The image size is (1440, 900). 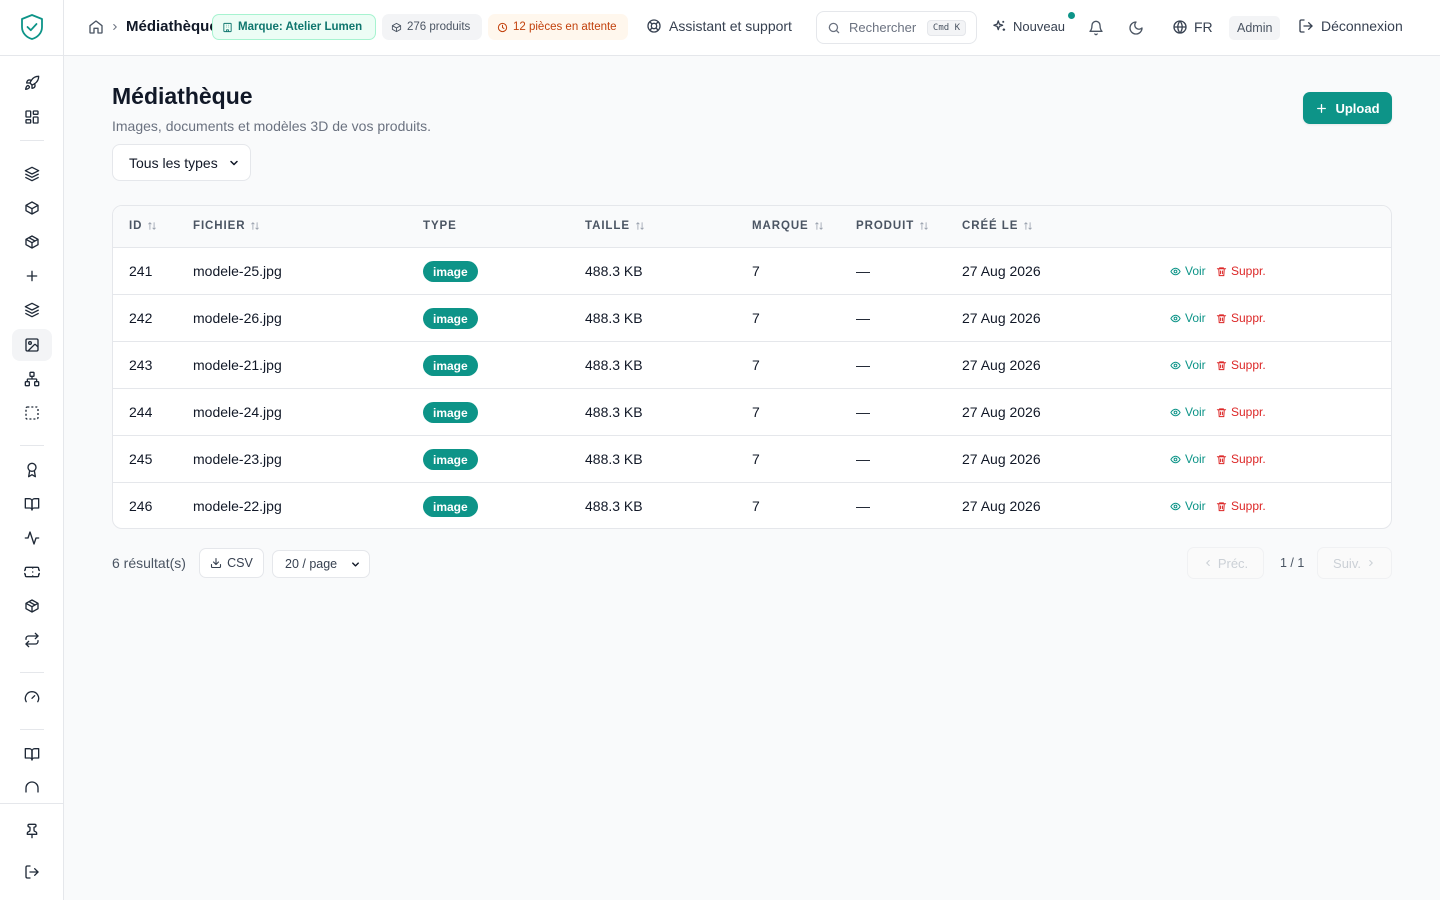 What do you see at coordinates (300, 27) in the screenshot?
I see `brand-pill-label: Marque: Atelier Lumen` at bounding box center [300, 27].